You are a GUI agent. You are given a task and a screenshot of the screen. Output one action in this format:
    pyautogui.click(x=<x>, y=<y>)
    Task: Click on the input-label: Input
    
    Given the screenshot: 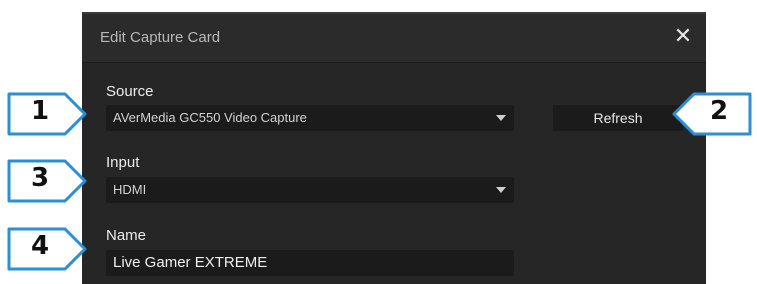 What is the action you would take?
    pyautogui.click(x=123, y=162)
    